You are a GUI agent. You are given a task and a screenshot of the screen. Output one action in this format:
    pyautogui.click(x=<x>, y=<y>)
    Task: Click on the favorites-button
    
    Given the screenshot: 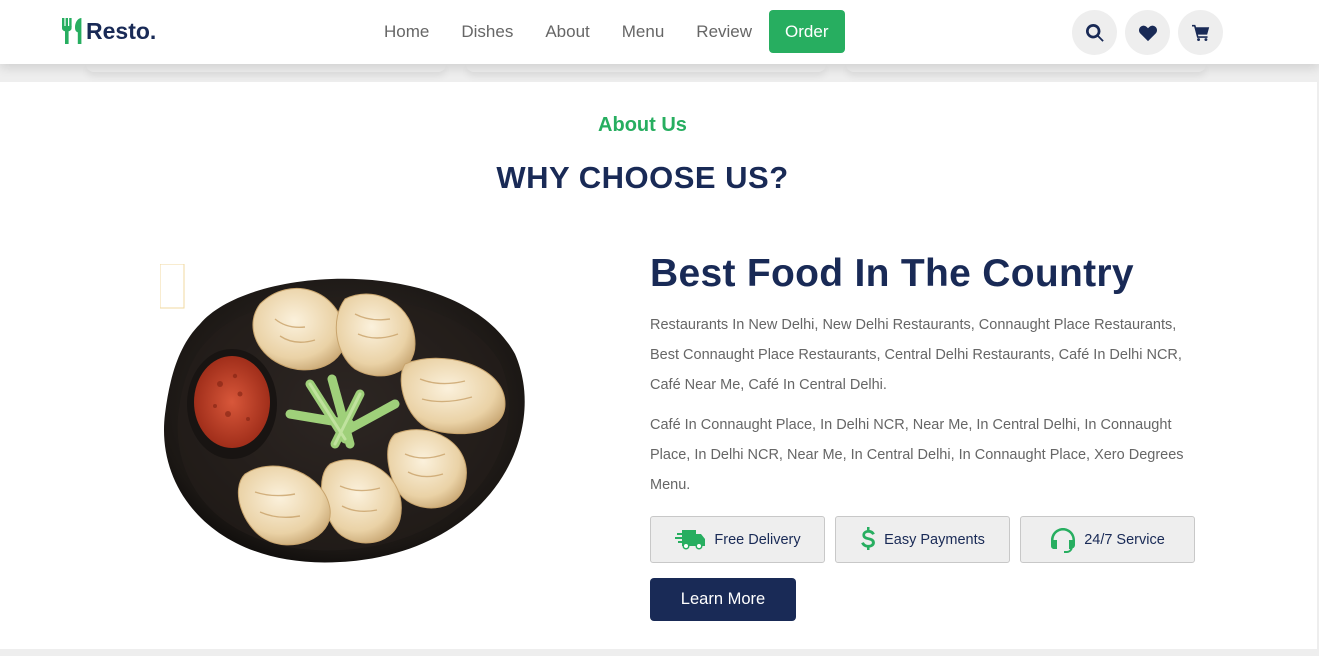 What is the action you would take?
    pyautogui.click(x=1147, y=32)
    